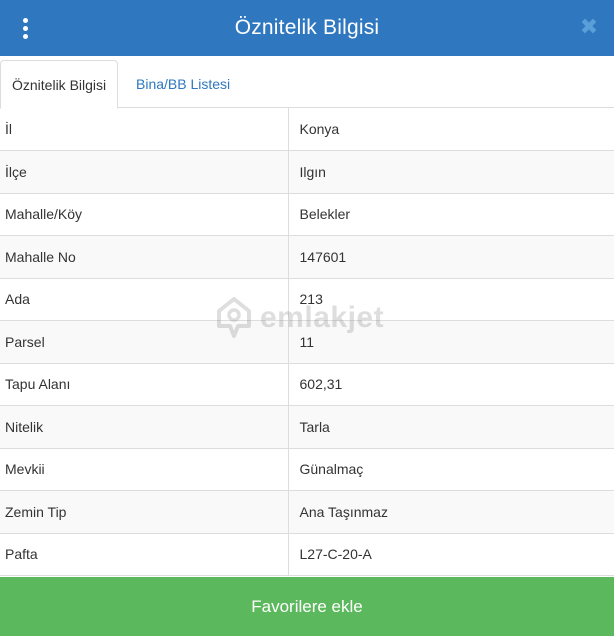  Describe the element at coordinates (589, 27) in the screenshot. I see `close-icon: ✖` at that location.